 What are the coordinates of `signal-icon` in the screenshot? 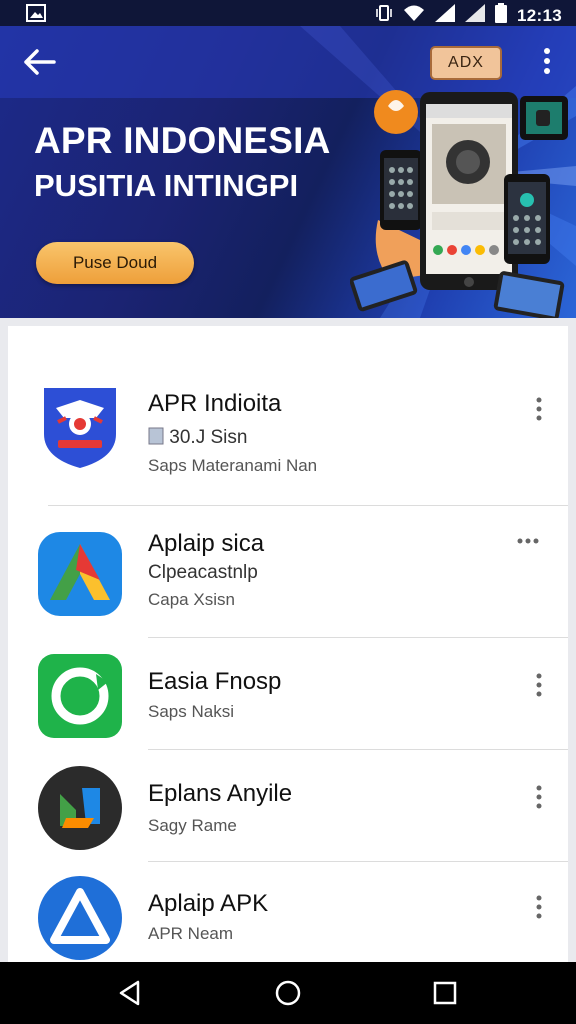 It's located at (445, 15).